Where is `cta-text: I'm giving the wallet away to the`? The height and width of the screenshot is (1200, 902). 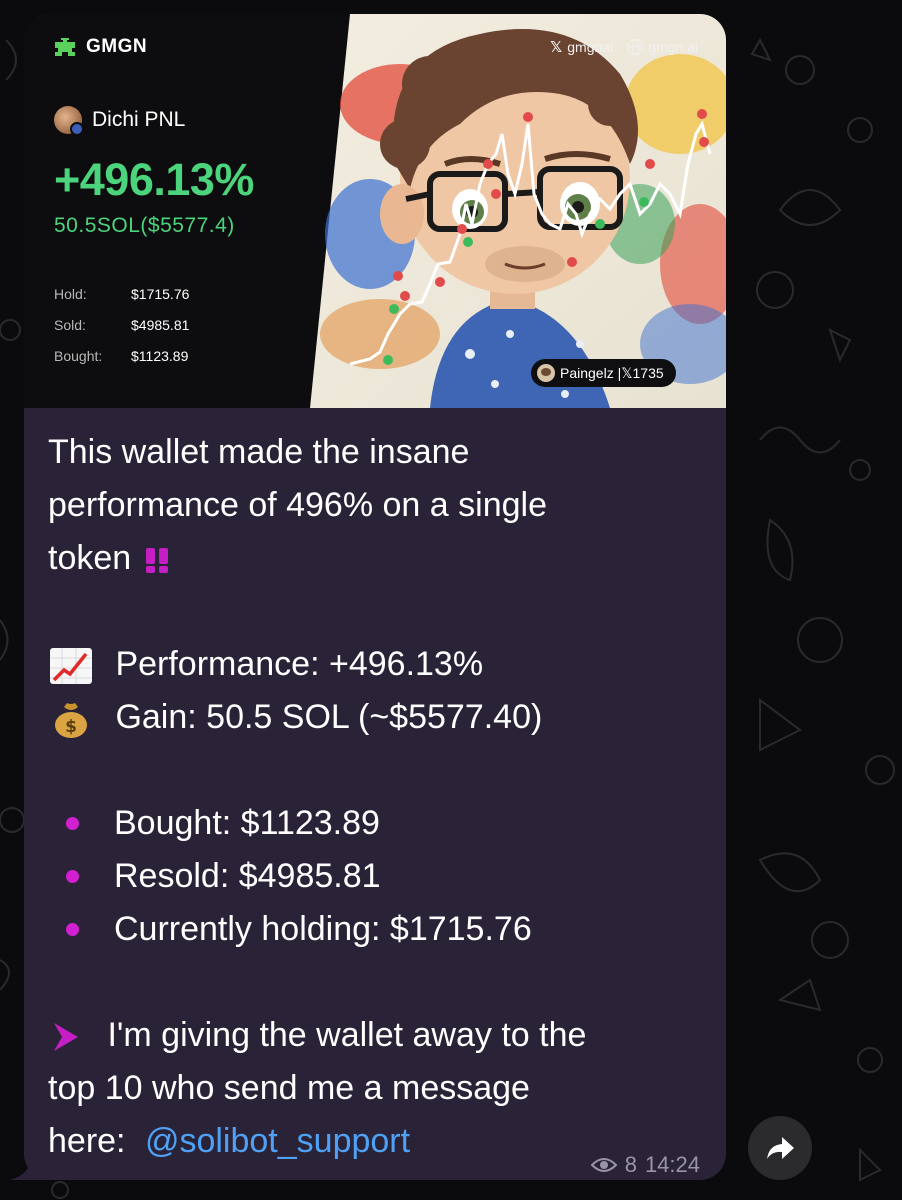
cta-text: I'm giving the wallet away to the is located at coordinates (347, 1035).